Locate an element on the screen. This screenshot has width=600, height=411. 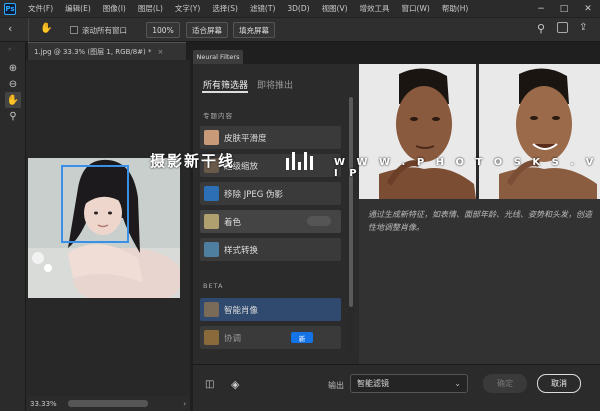
magnifier-icon: ⚲ is located at coordinates (13, 116).